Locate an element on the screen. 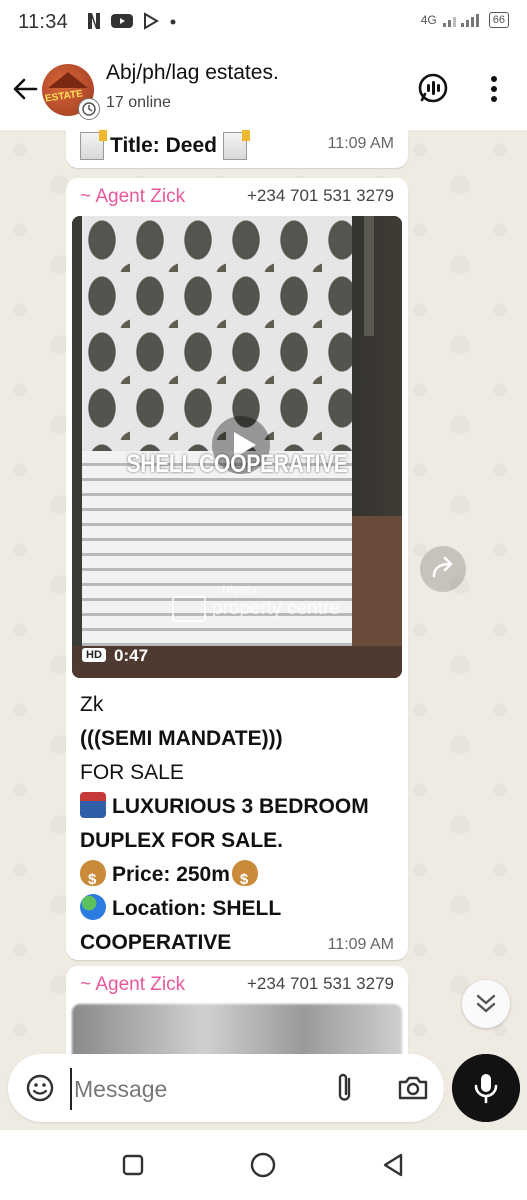 Image resolution: width=527 pixels, height=1200 pixels. status-time: 11:34 is located at coordinates (43, 22).